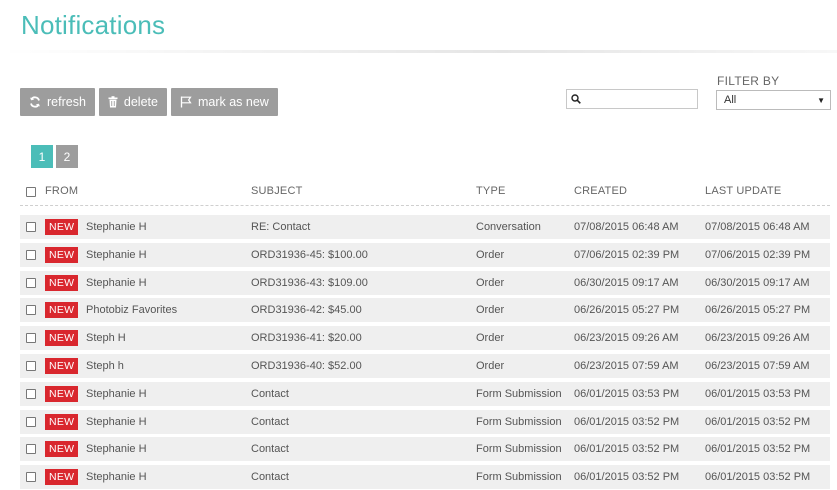  I want to click on header-last-update: LAST UPDATE, so click(743, 191).